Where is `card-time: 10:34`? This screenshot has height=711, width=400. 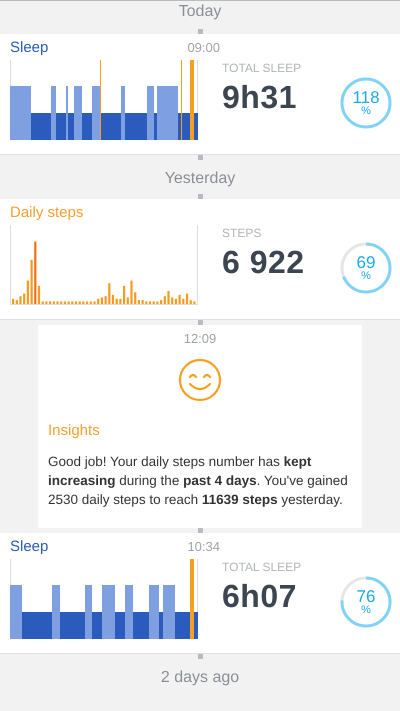 card-time: 10:34 is located at coordinates (203, 546).